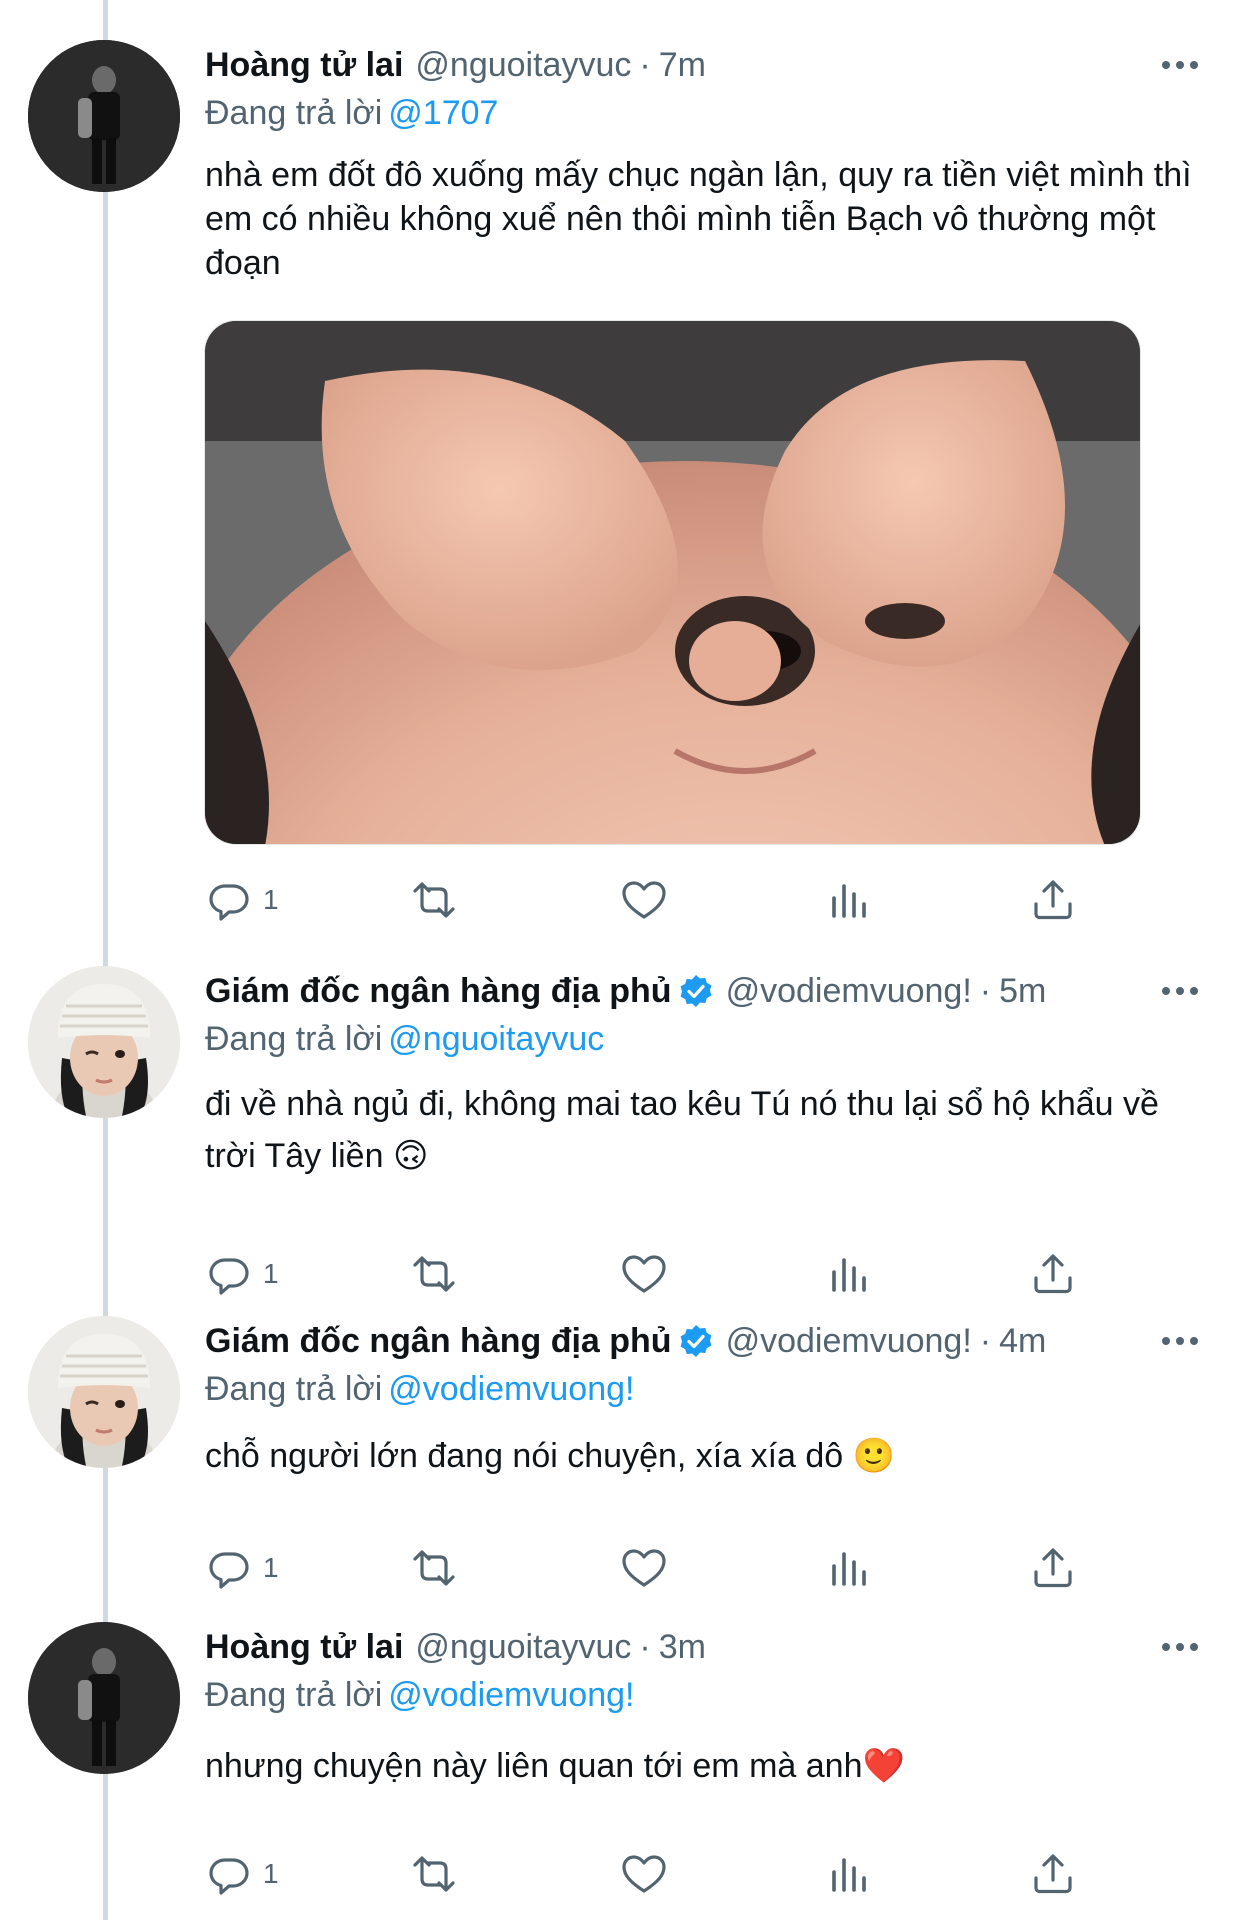 This screenshot has height=1920, width=1249. I want to click on timestamp: 7m, so click(682, 65).